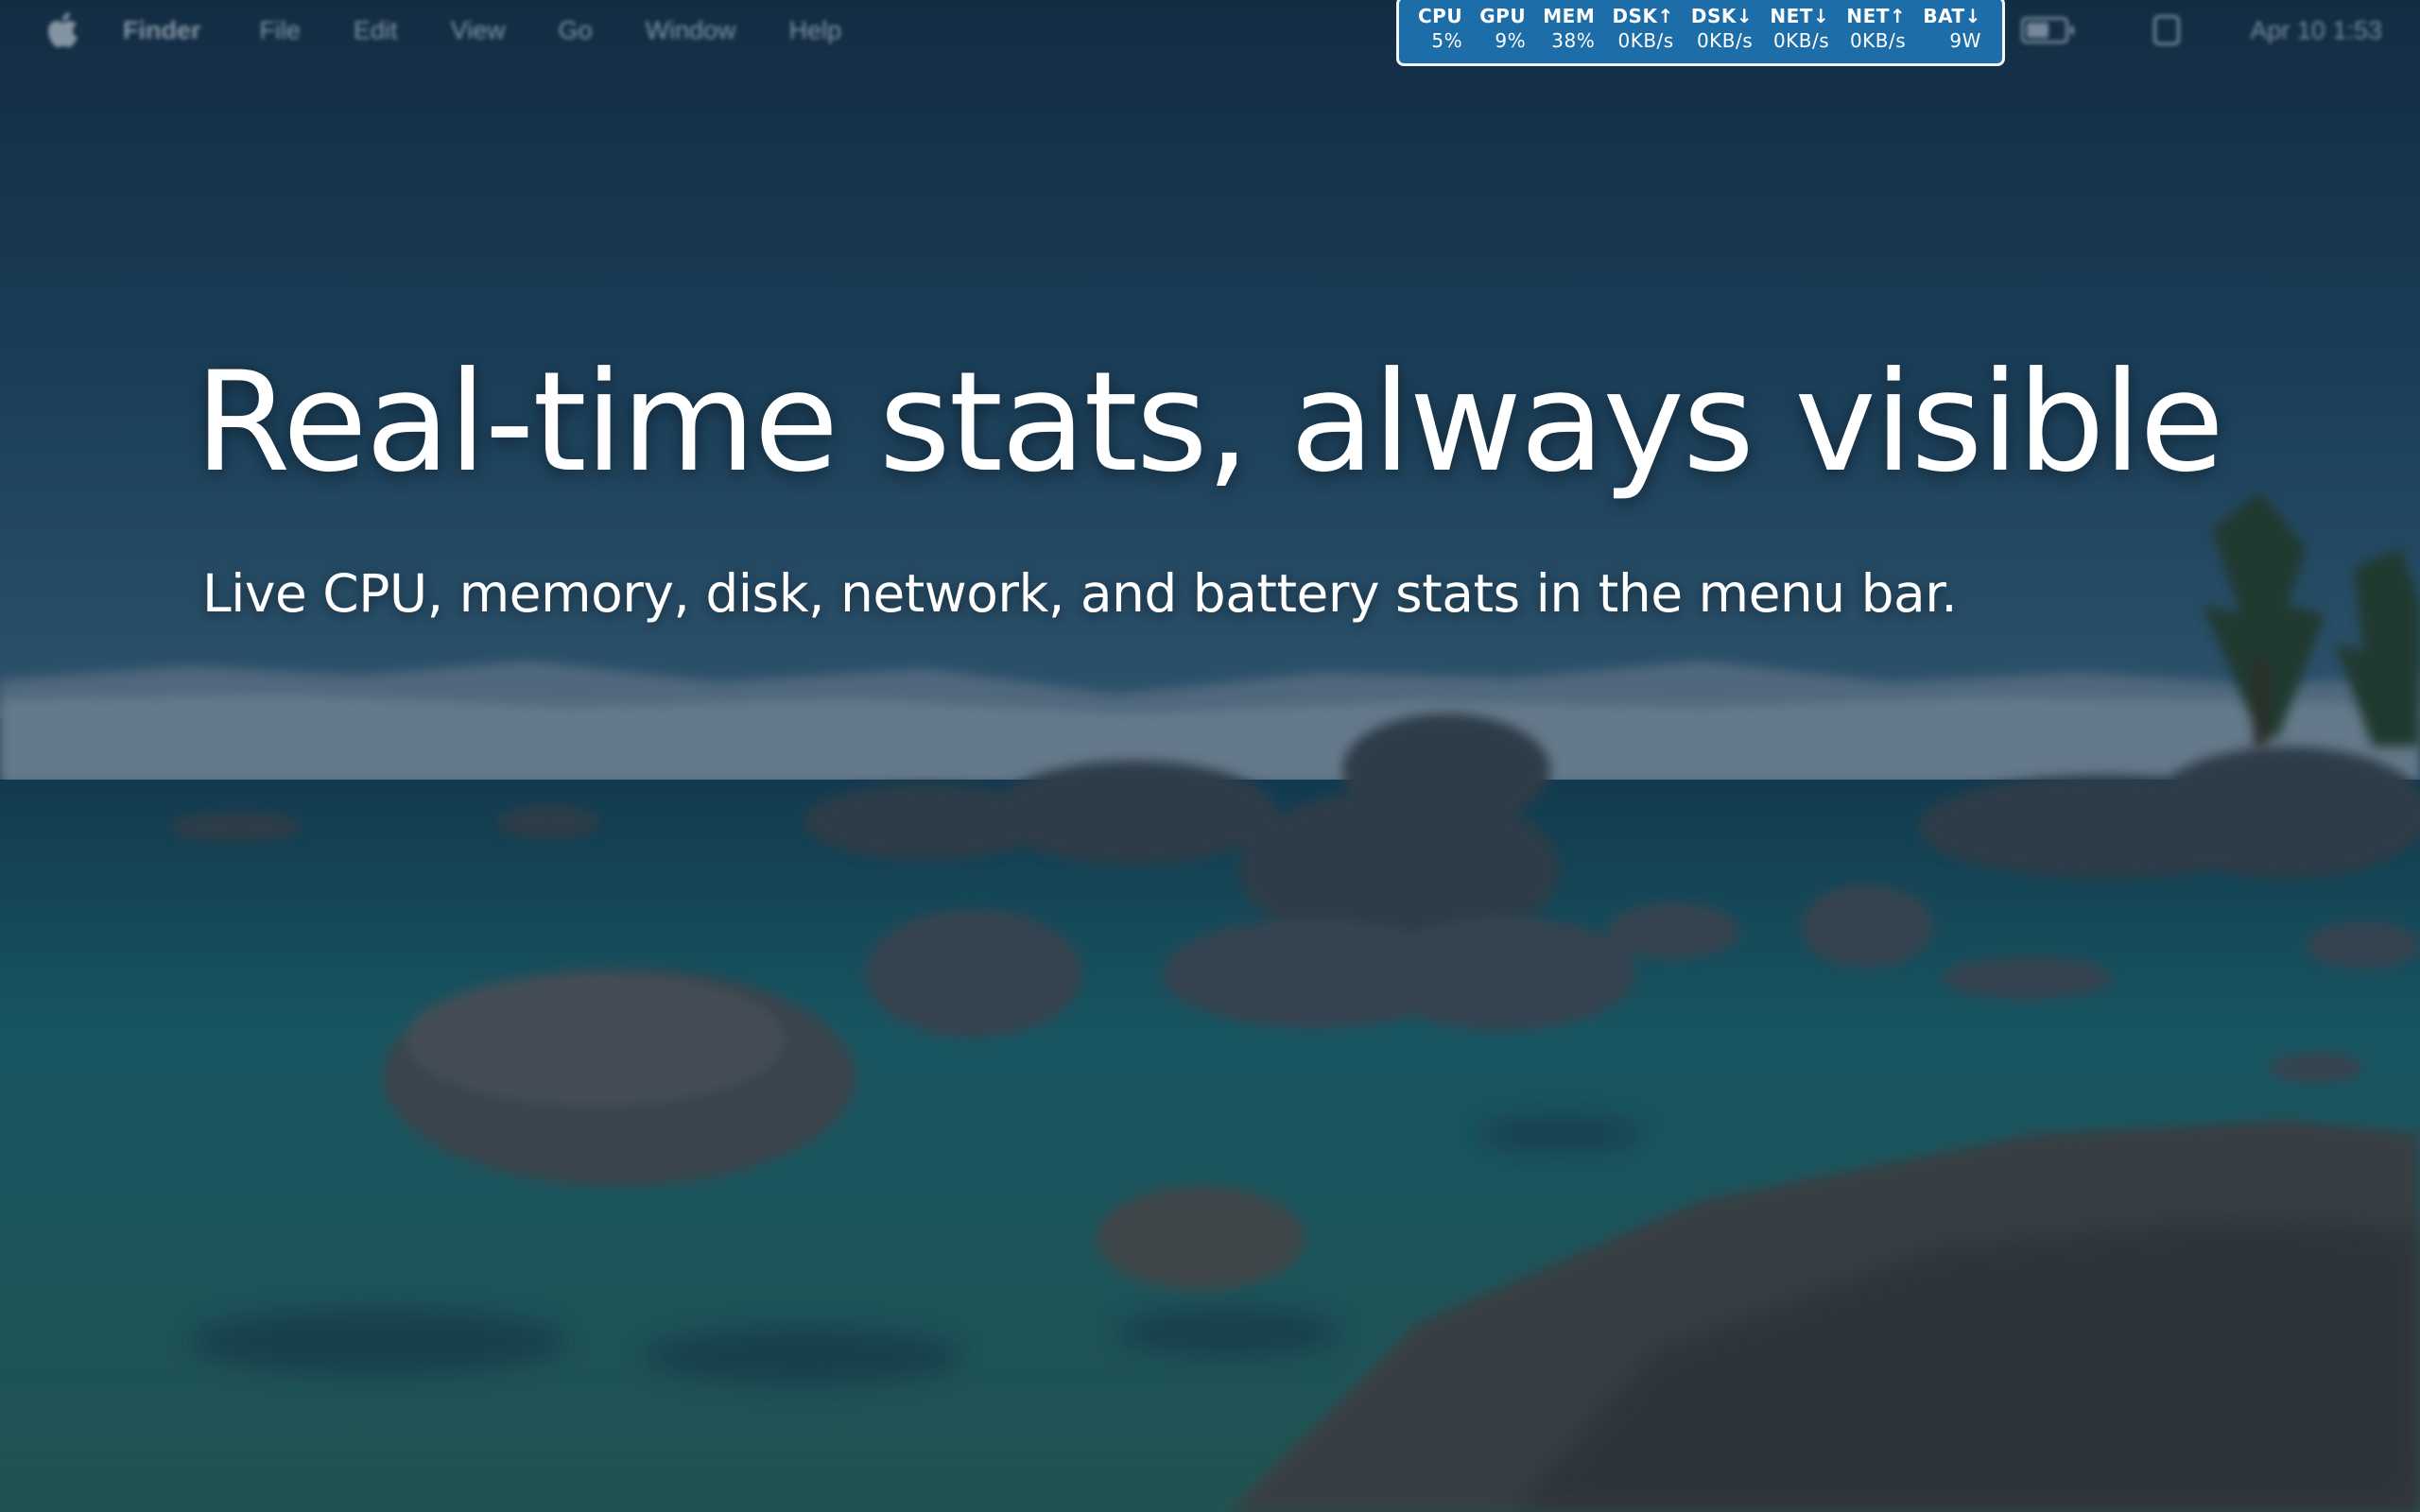  What do you see at coordinates (63, 30) in the screenshot?
I see `apple-logo-icon` at bounding box center [63, 30].